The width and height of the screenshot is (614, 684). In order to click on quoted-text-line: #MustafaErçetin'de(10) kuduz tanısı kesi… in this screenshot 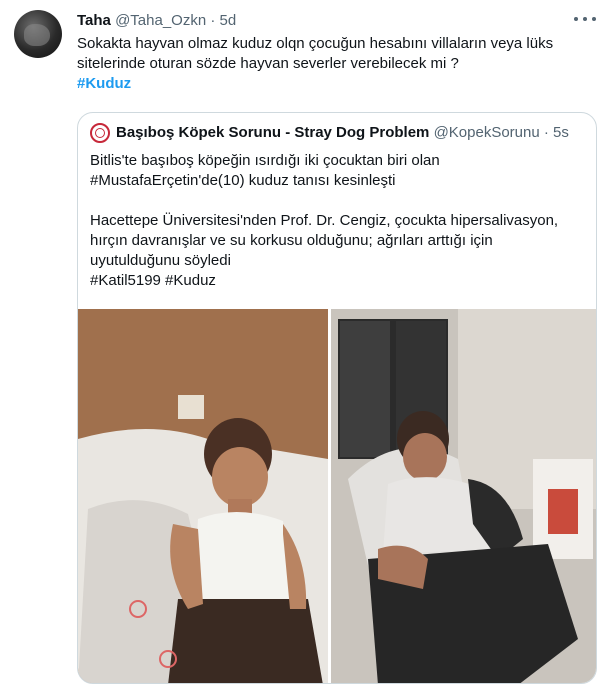, I will do `click(243, 180)`.